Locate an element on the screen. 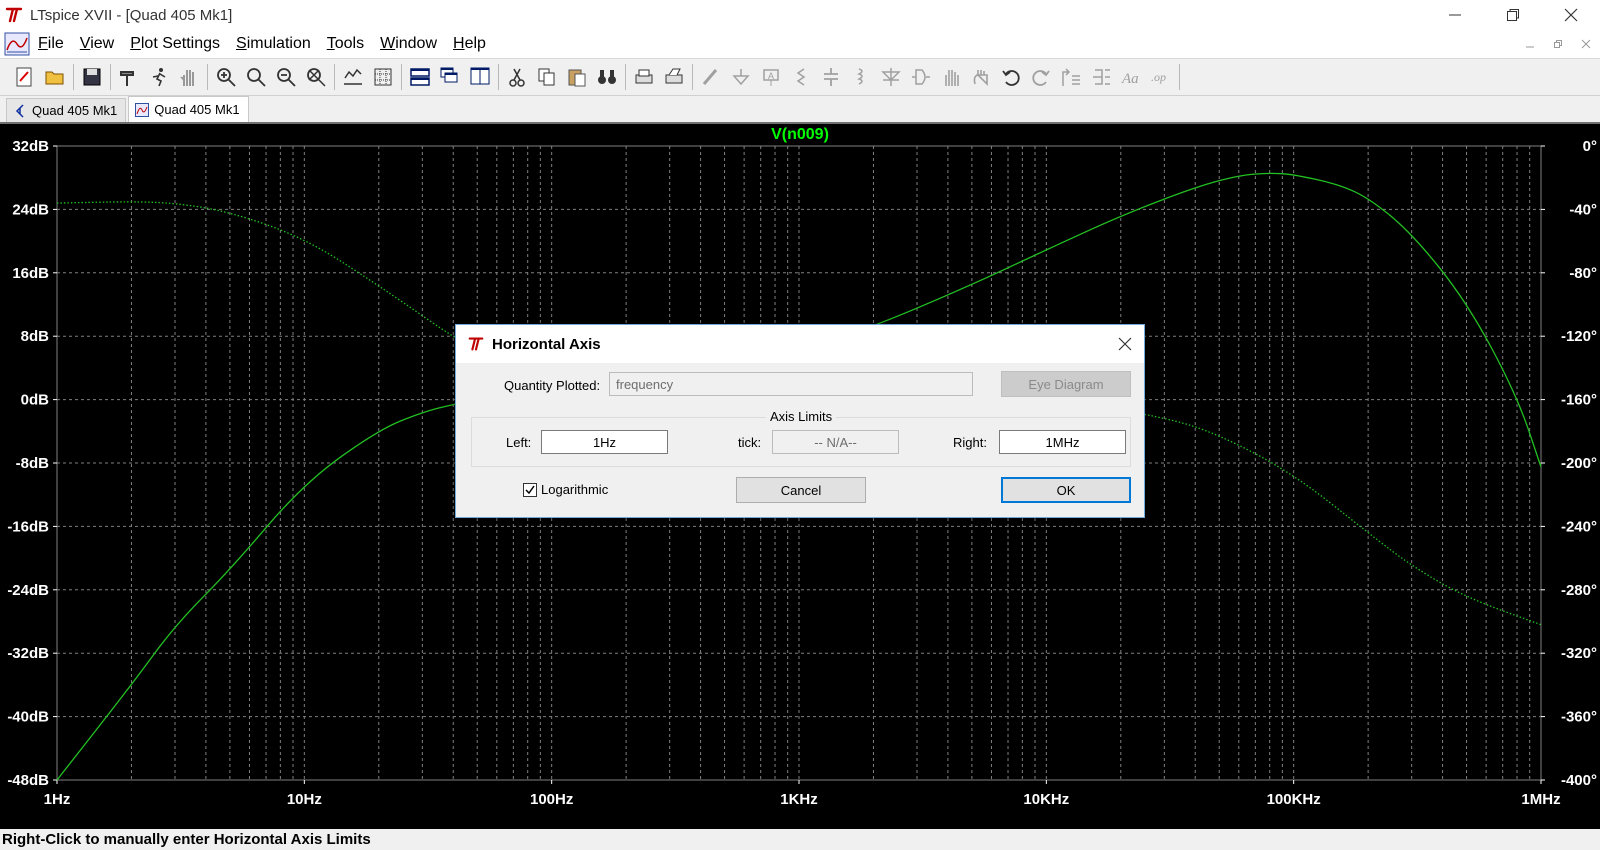 This screenshot has width=1600, height=850. y-right-tick-label: -40° is located at coordinates (1583, 209).